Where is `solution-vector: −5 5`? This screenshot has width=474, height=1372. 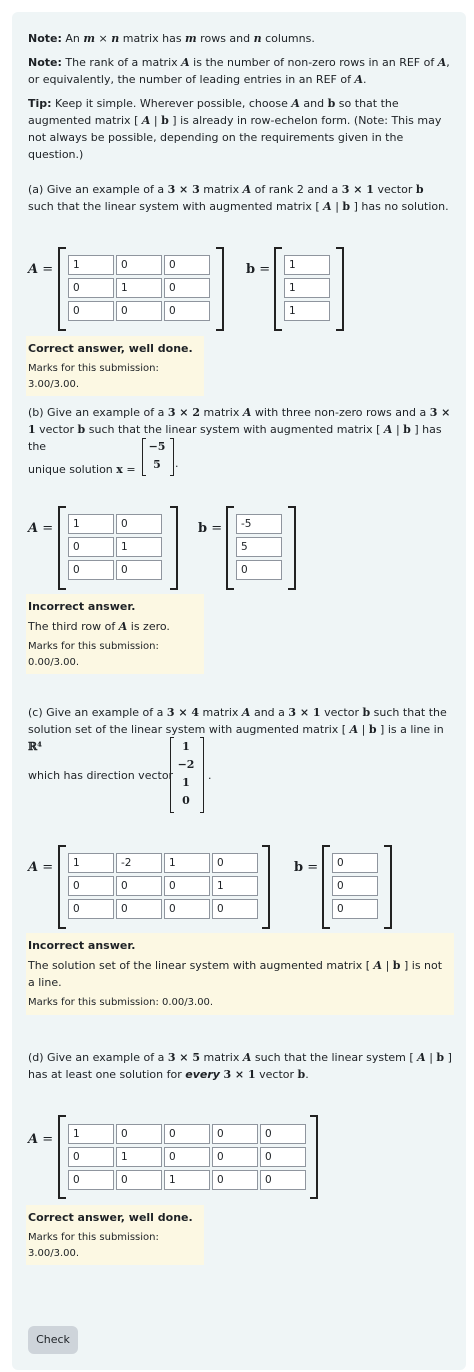 solution-vector: −5 5 is located at coordinates (159, 457).